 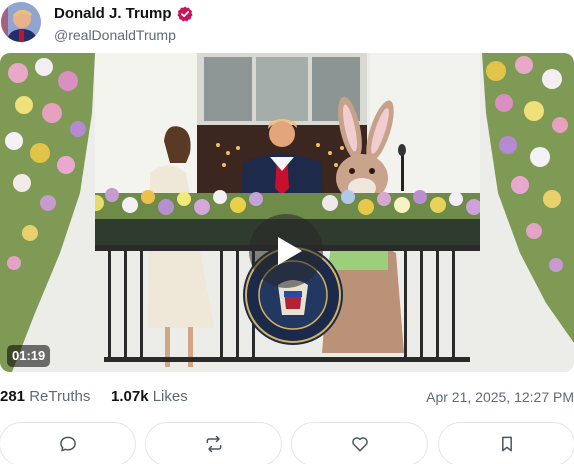 What do you see at coordinates (113, 13) in the screenshot?
I see `author-display-name: Donald J. Trump` at bounding box center [113, 13].